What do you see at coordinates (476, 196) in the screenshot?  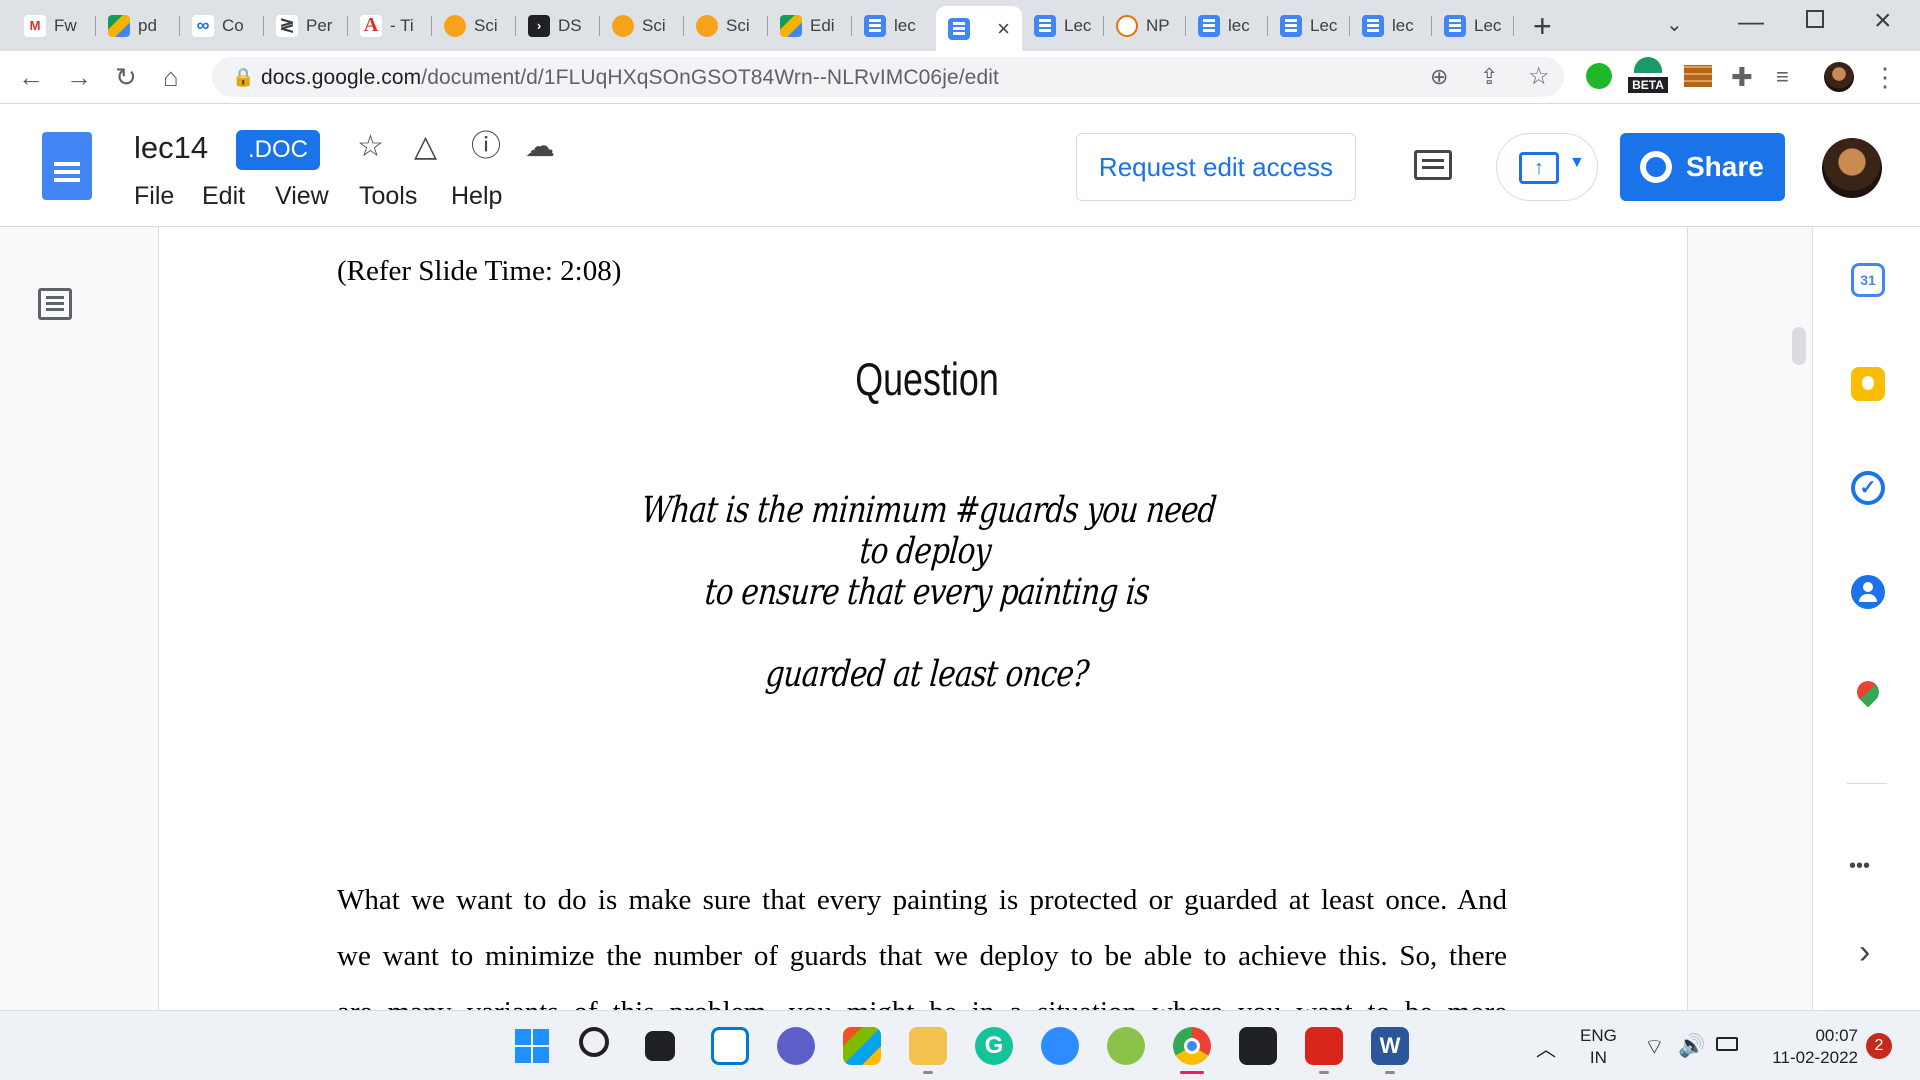 I see `menu-help: Help` at bounding box center [476, 196].